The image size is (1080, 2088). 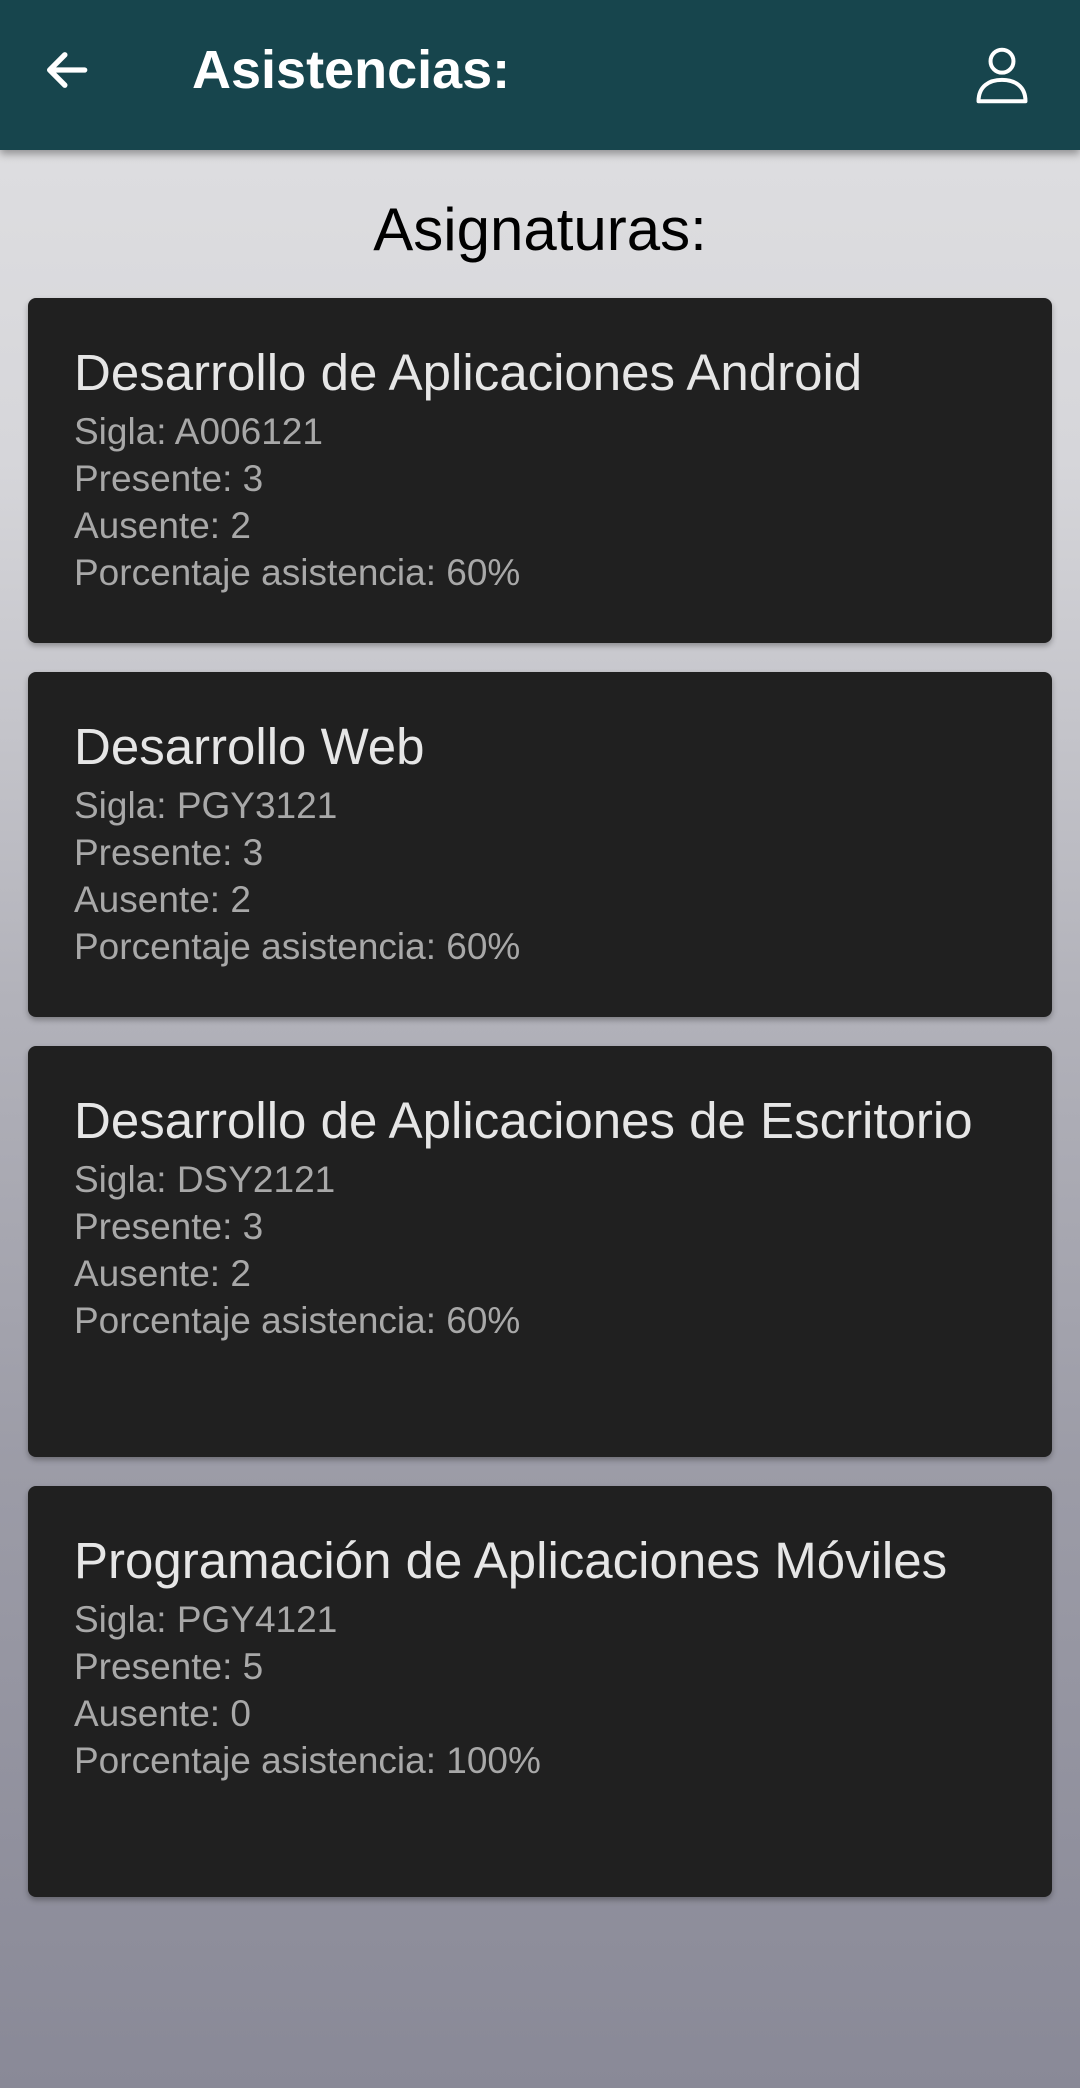 What do you see at coordinates (468, 372) in the screenshot?
I see `course-name: Desarrollo de Aplicaciones Android` at bounding box center [468, 372].